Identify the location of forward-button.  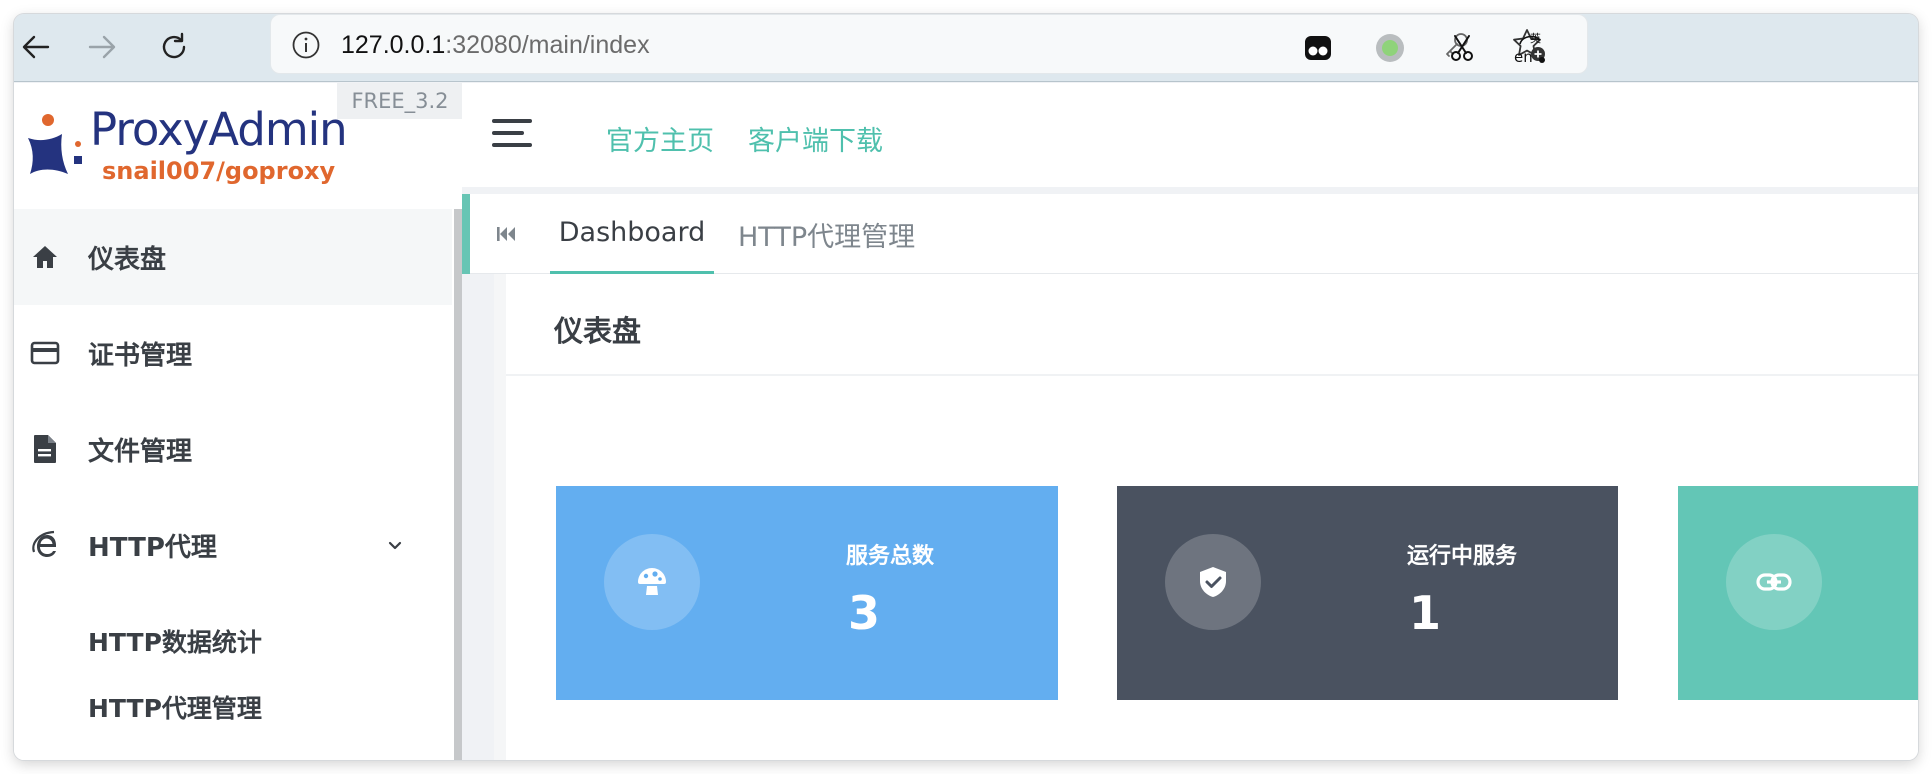
(102, 47).